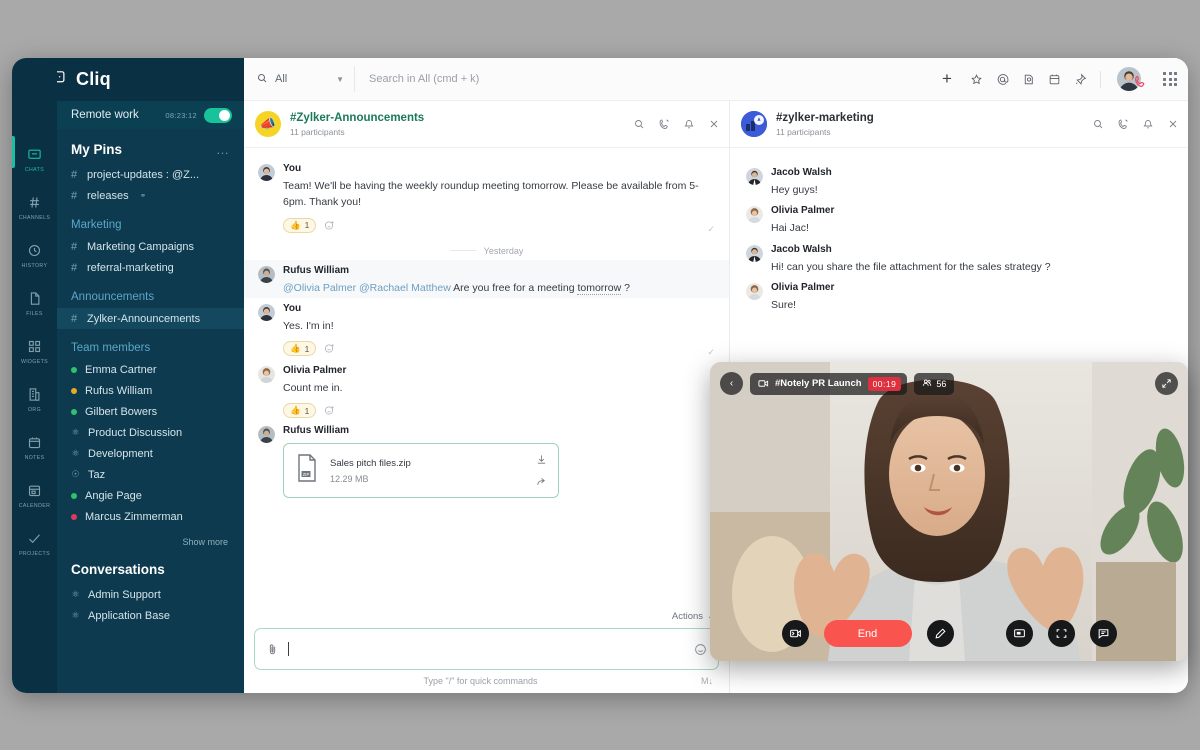 This screenshot has width=1200, height=750. Describe the element at coordinates (940, 633) in the screenshot. I see `annotate-pen-icon` at that location.